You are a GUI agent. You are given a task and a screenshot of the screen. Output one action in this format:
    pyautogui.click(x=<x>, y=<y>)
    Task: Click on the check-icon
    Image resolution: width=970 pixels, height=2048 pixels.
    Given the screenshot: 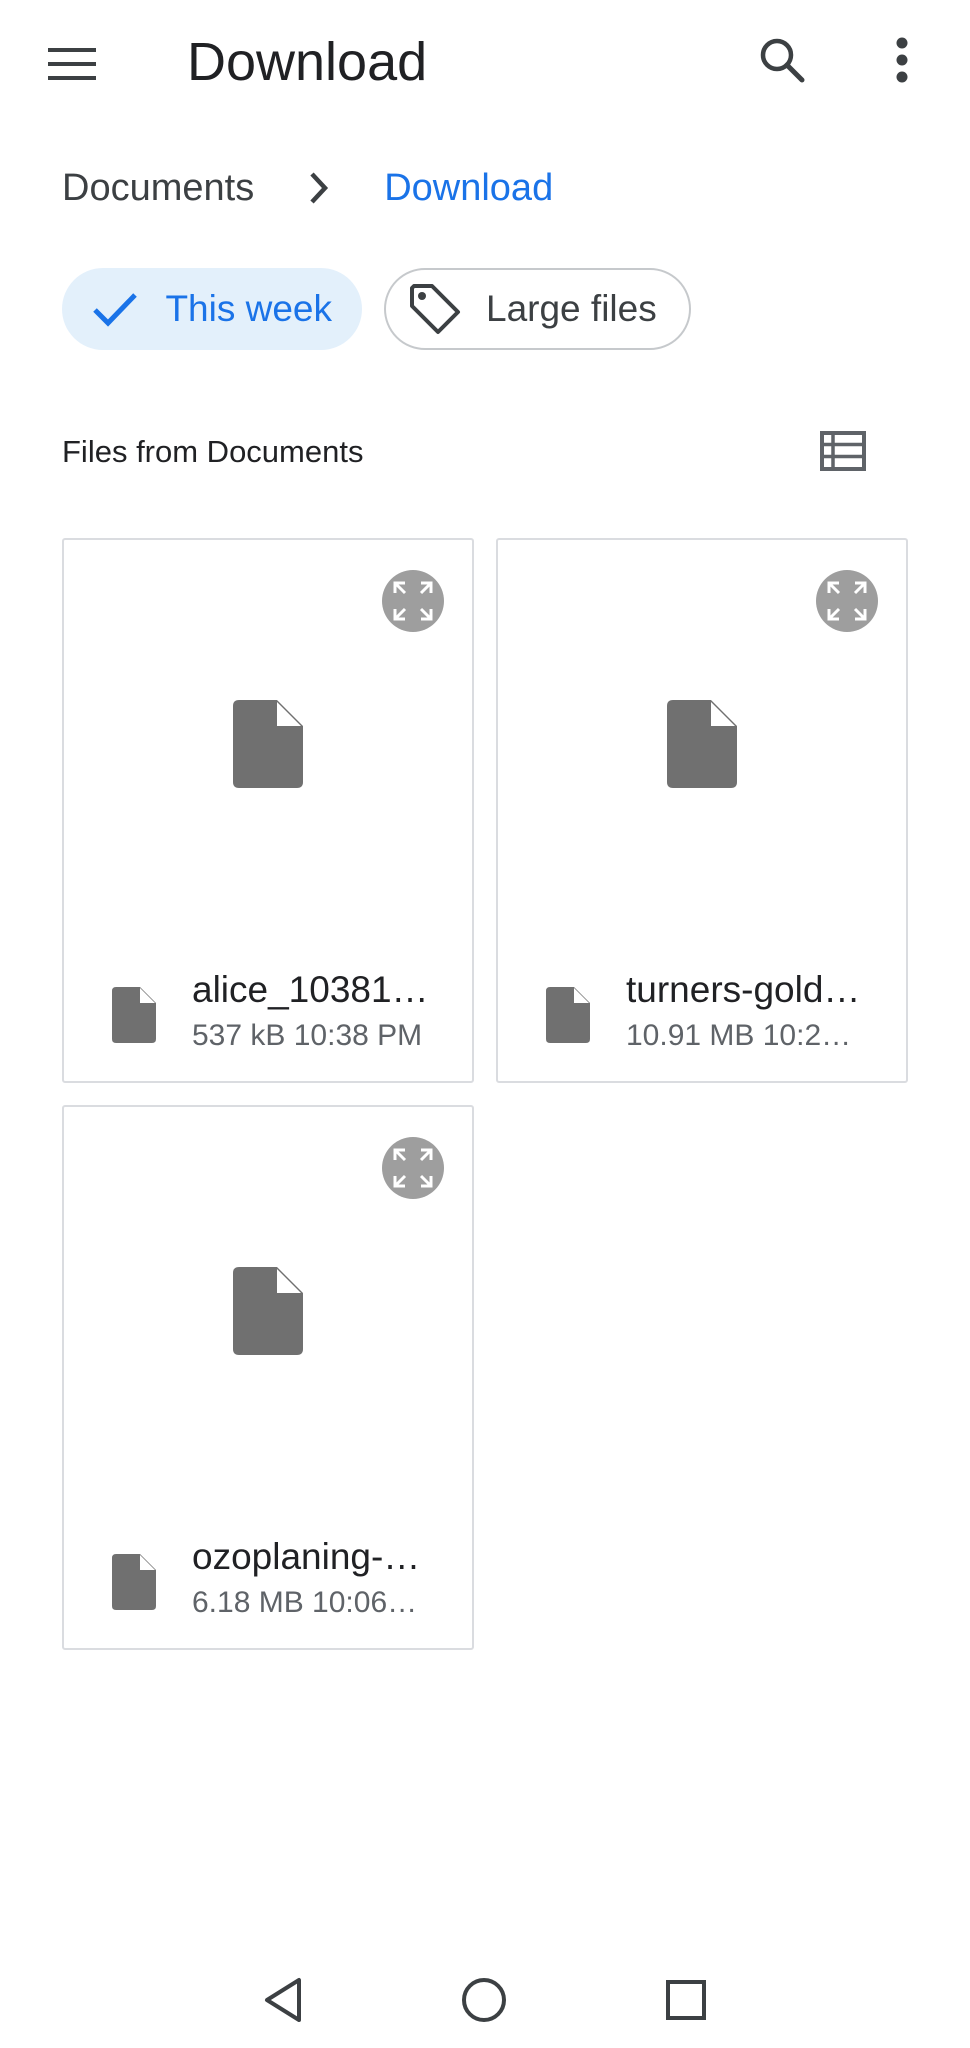 What is the action you would take?
    pyautogui.click(x=114, y=309)
    